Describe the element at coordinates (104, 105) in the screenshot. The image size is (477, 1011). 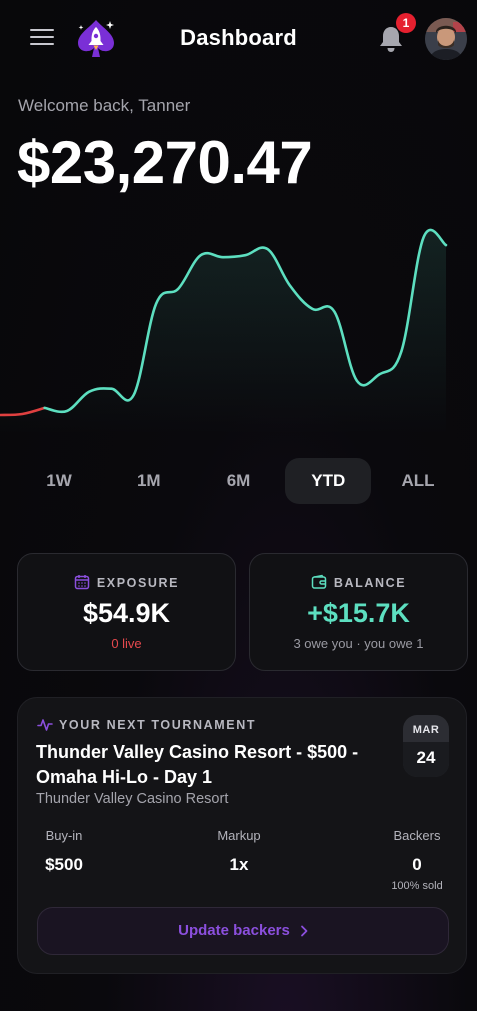
I see `welcome-text: Welcome back, Tanner` at that location.